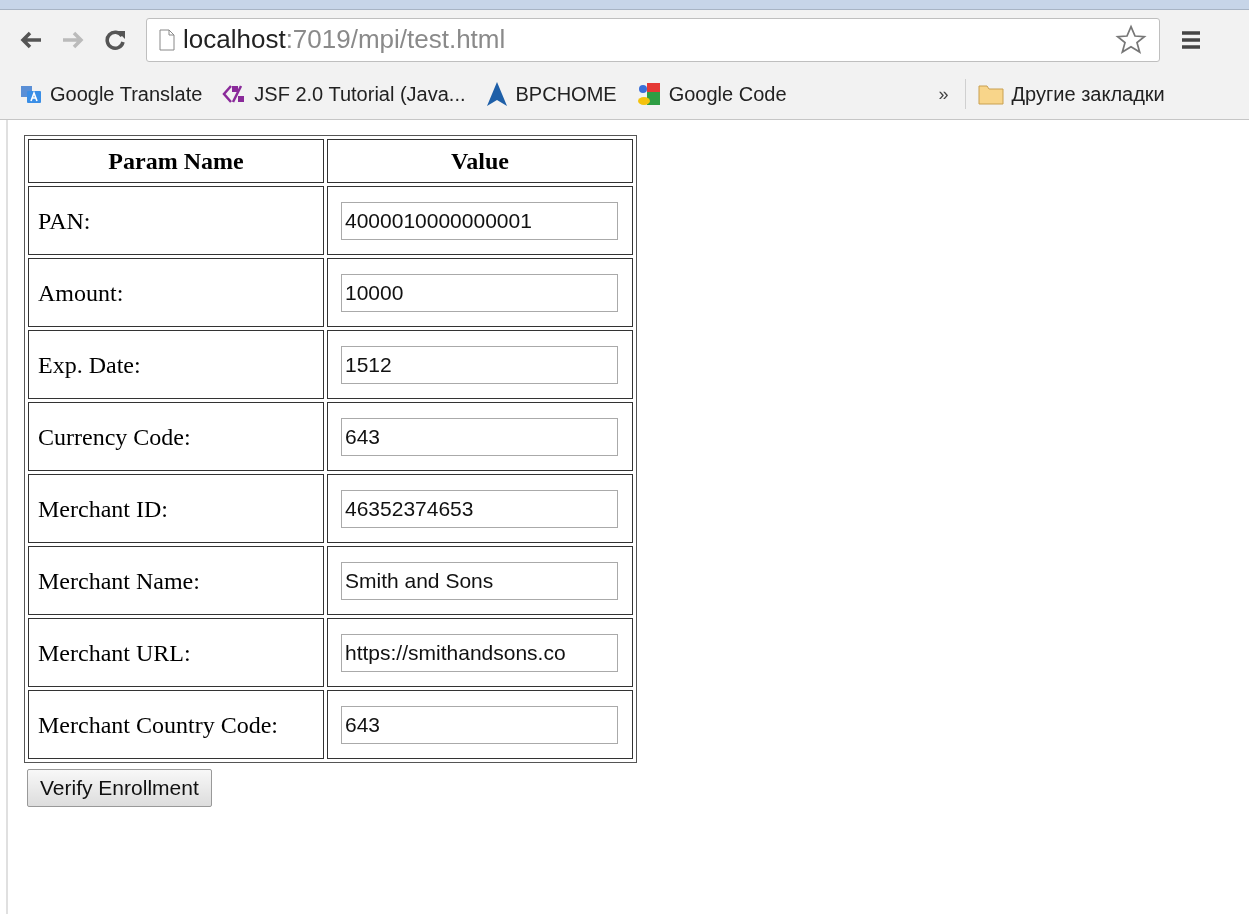 The height and width of the screenshot is (914, 1249). What do you see at coordinates (176, 580) in the screenshot?
I see `param-label: Merchant Name:` at bounding box center [176, 580].